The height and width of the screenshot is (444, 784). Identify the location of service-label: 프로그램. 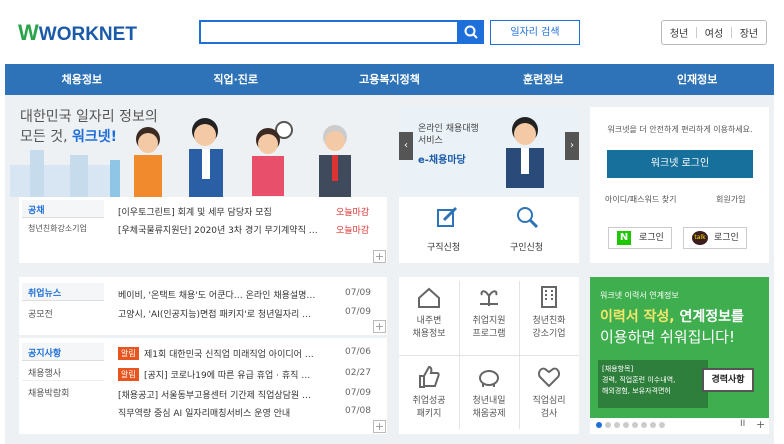
(489, 334).